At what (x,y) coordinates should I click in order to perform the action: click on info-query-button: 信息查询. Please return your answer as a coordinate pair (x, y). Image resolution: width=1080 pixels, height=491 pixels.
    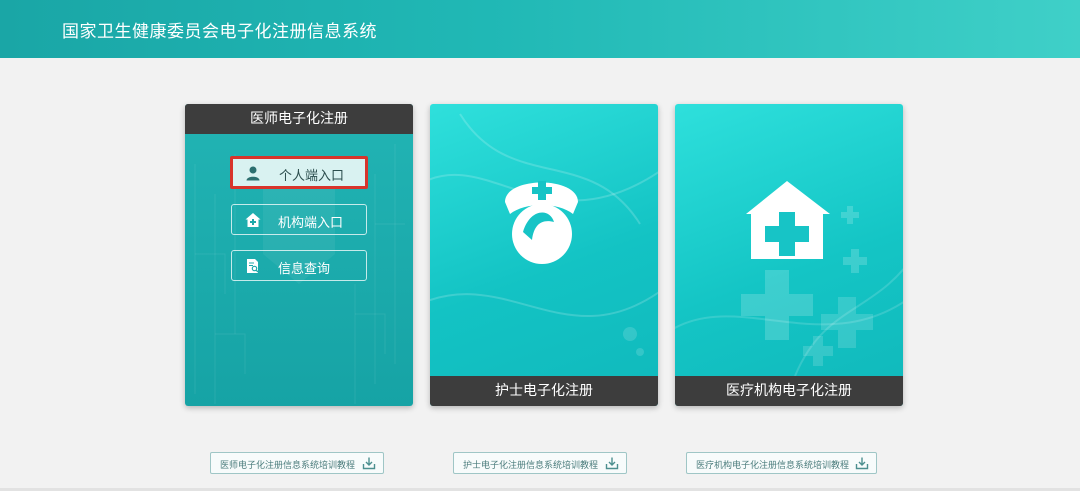
    Looking at the image, I should click on (299, 265).